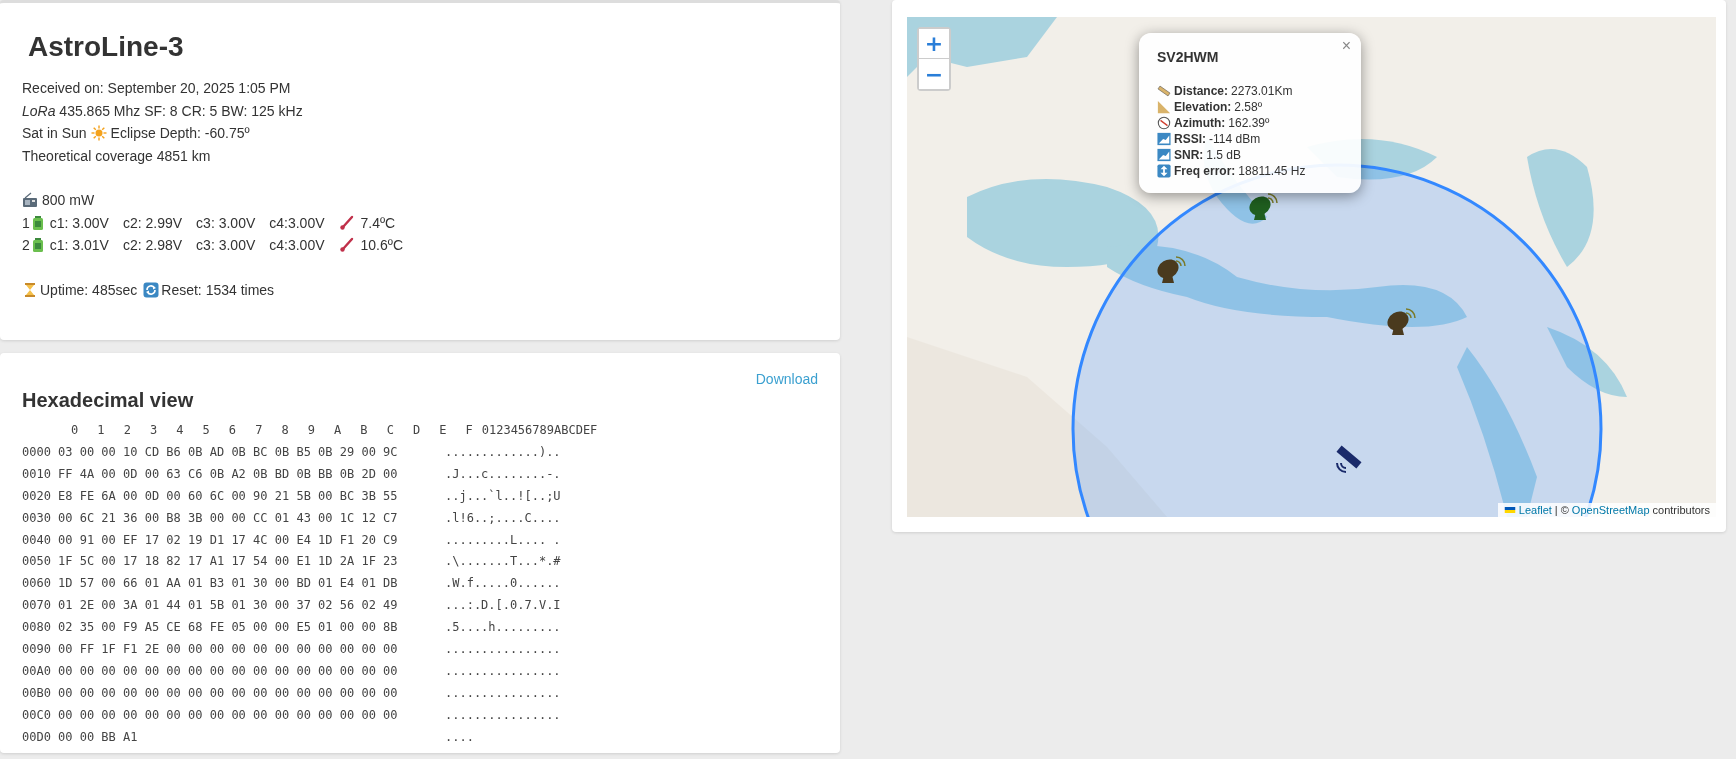  I want to click on hex-column-header: 8, so click(284, 430).